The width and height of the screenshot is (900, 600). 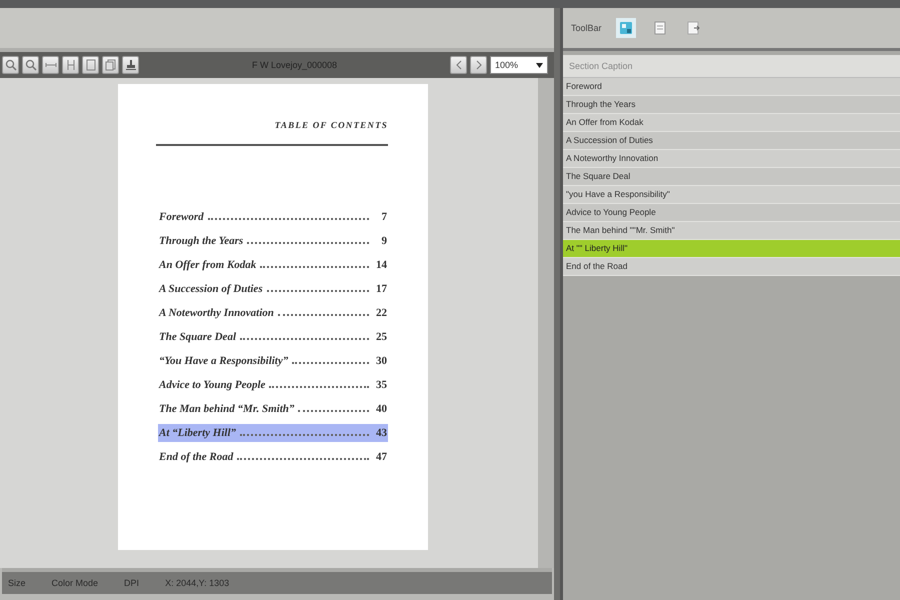 I want to click on section-row: The Square Deal, so click(x=731, y=177).